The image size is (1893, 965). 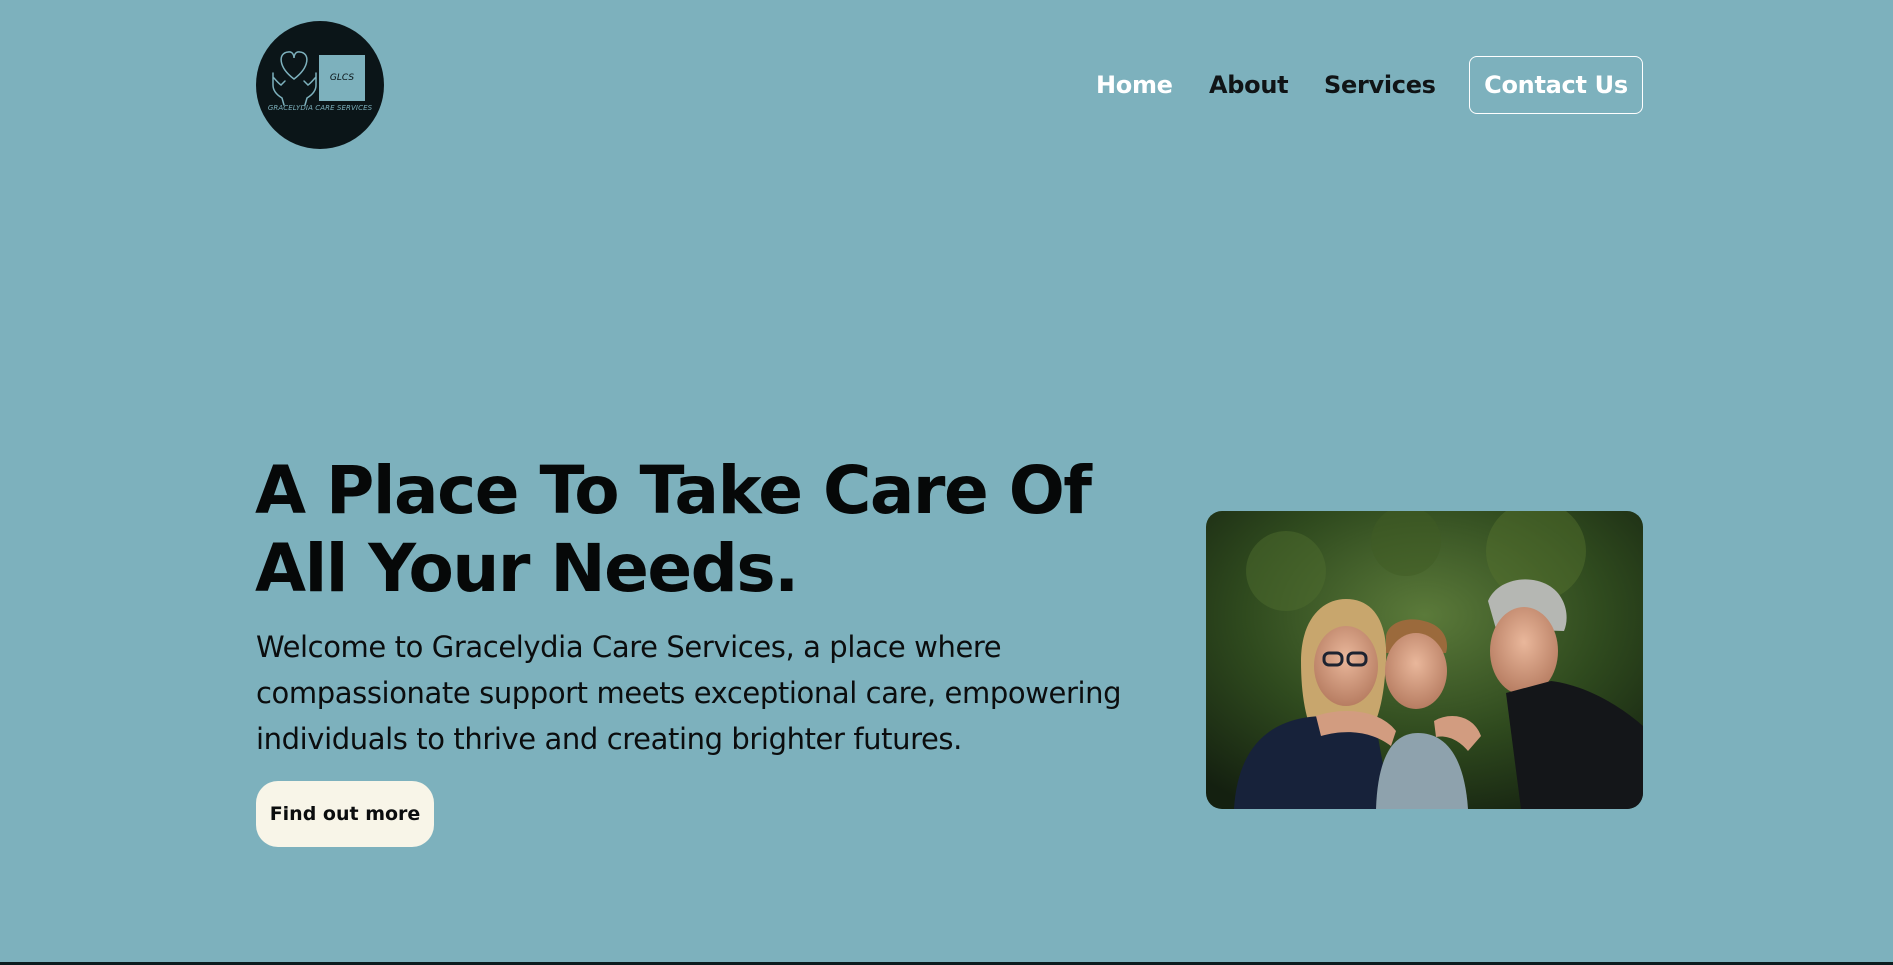 I want to click on nav-link-services: Services, so click(x=1380, y=85).